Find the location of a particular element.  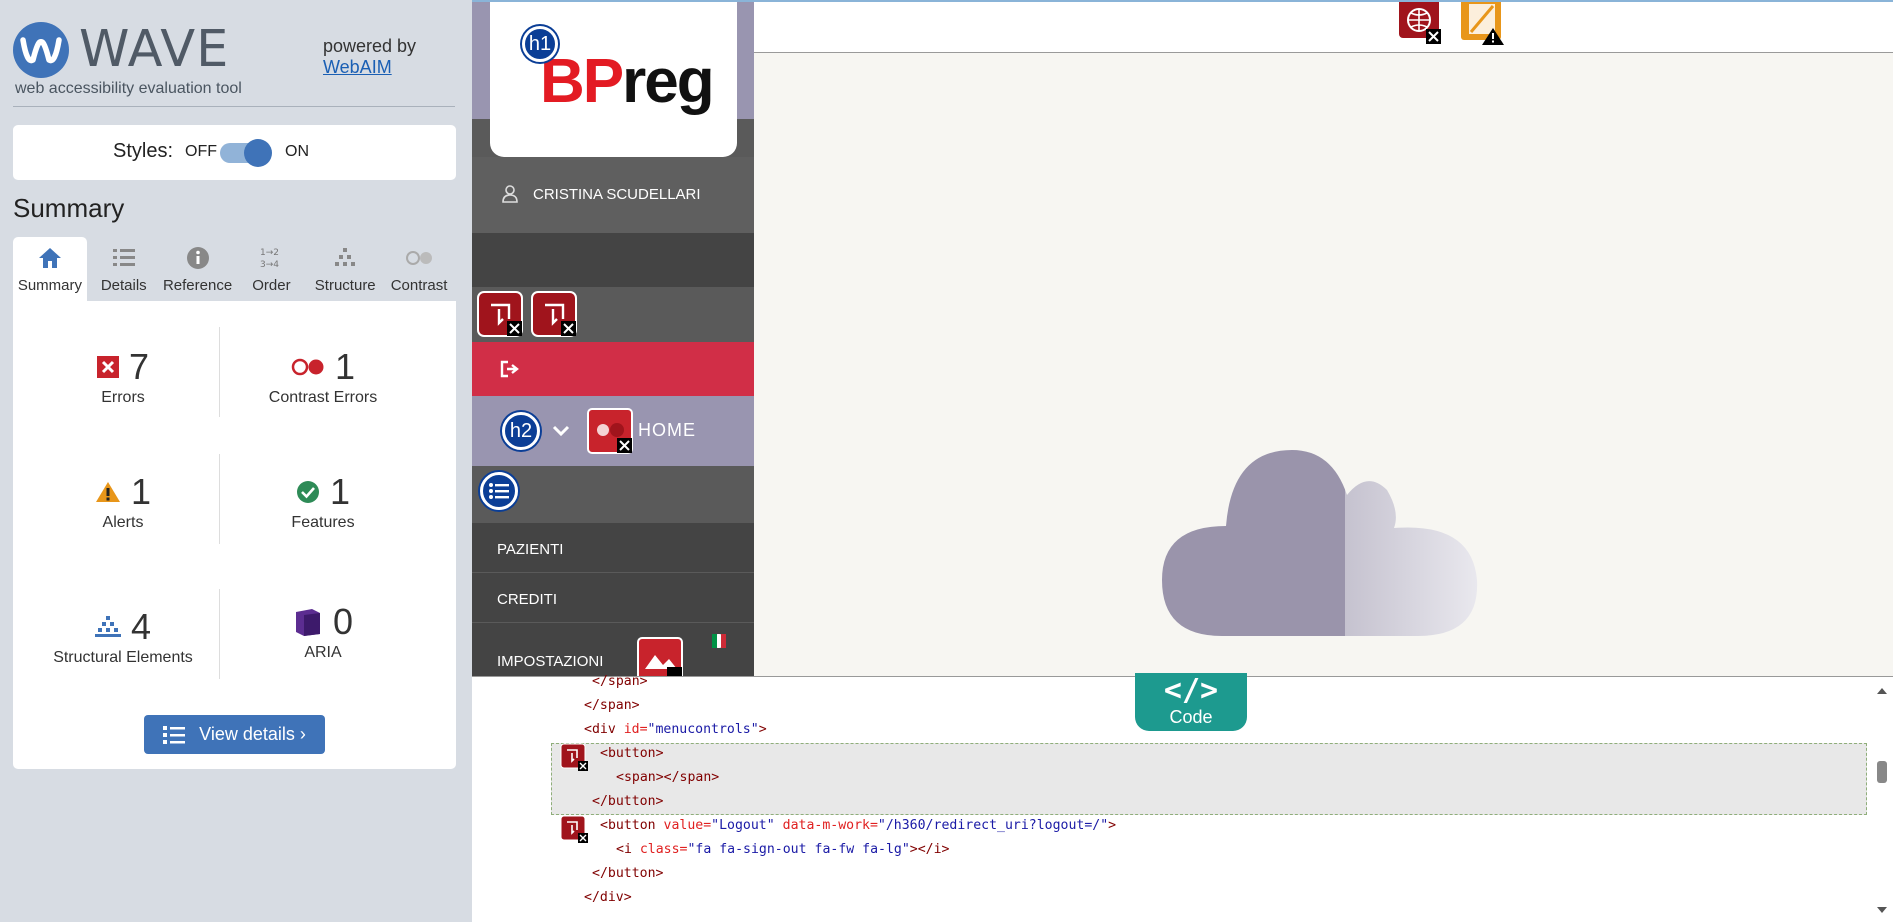

tab-contrast: Contrast is located at coordinates (419, 269).